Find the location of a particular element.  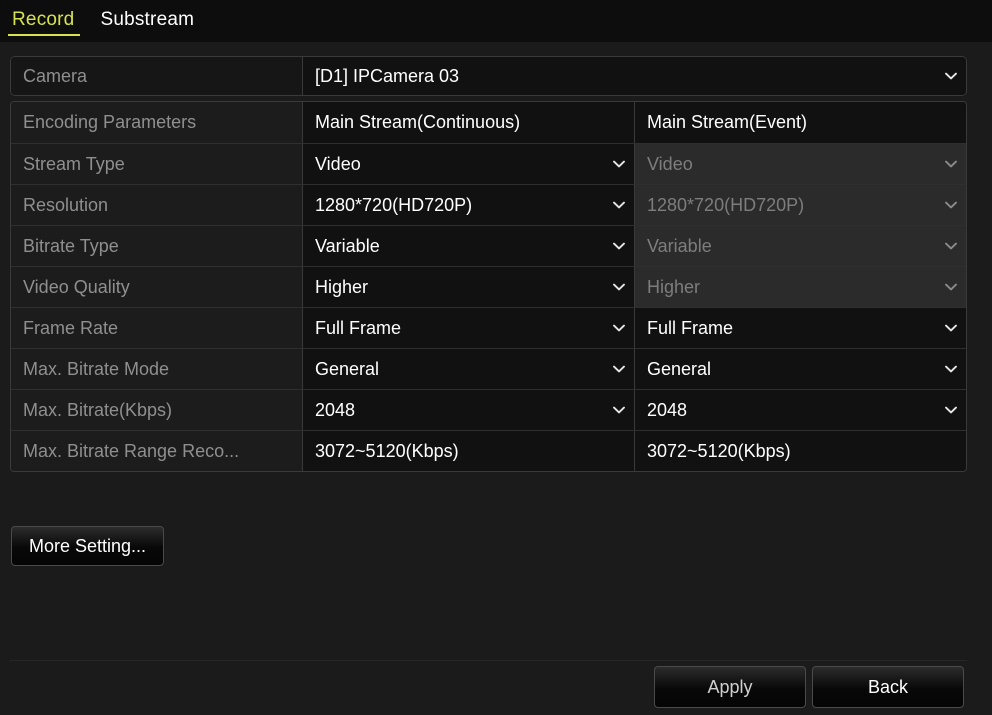

continuous-max-bitrate-select: 2048 is located at coordinates (469, 410).